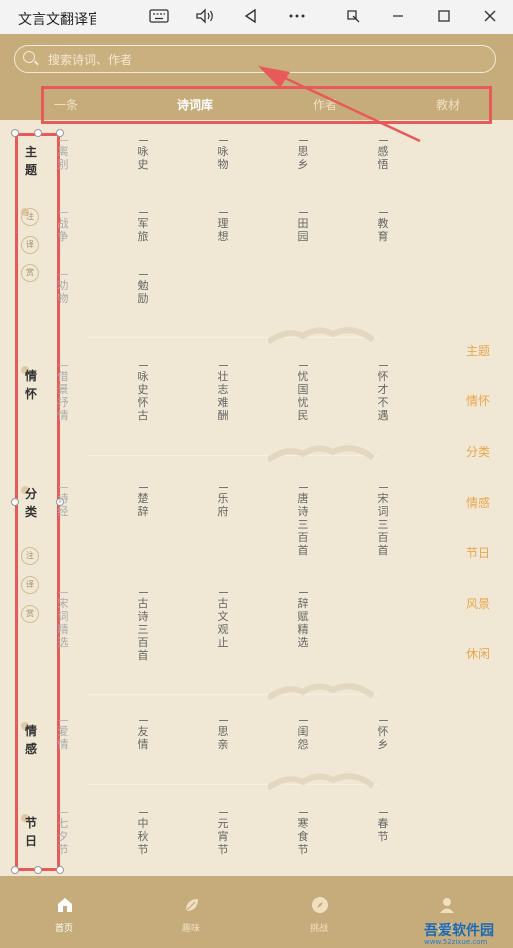 The height and width of the screenshot is (948, 513). Describe the element at coordinates (191, 905) in the screenshot. I see `leaf-icon` at that location.